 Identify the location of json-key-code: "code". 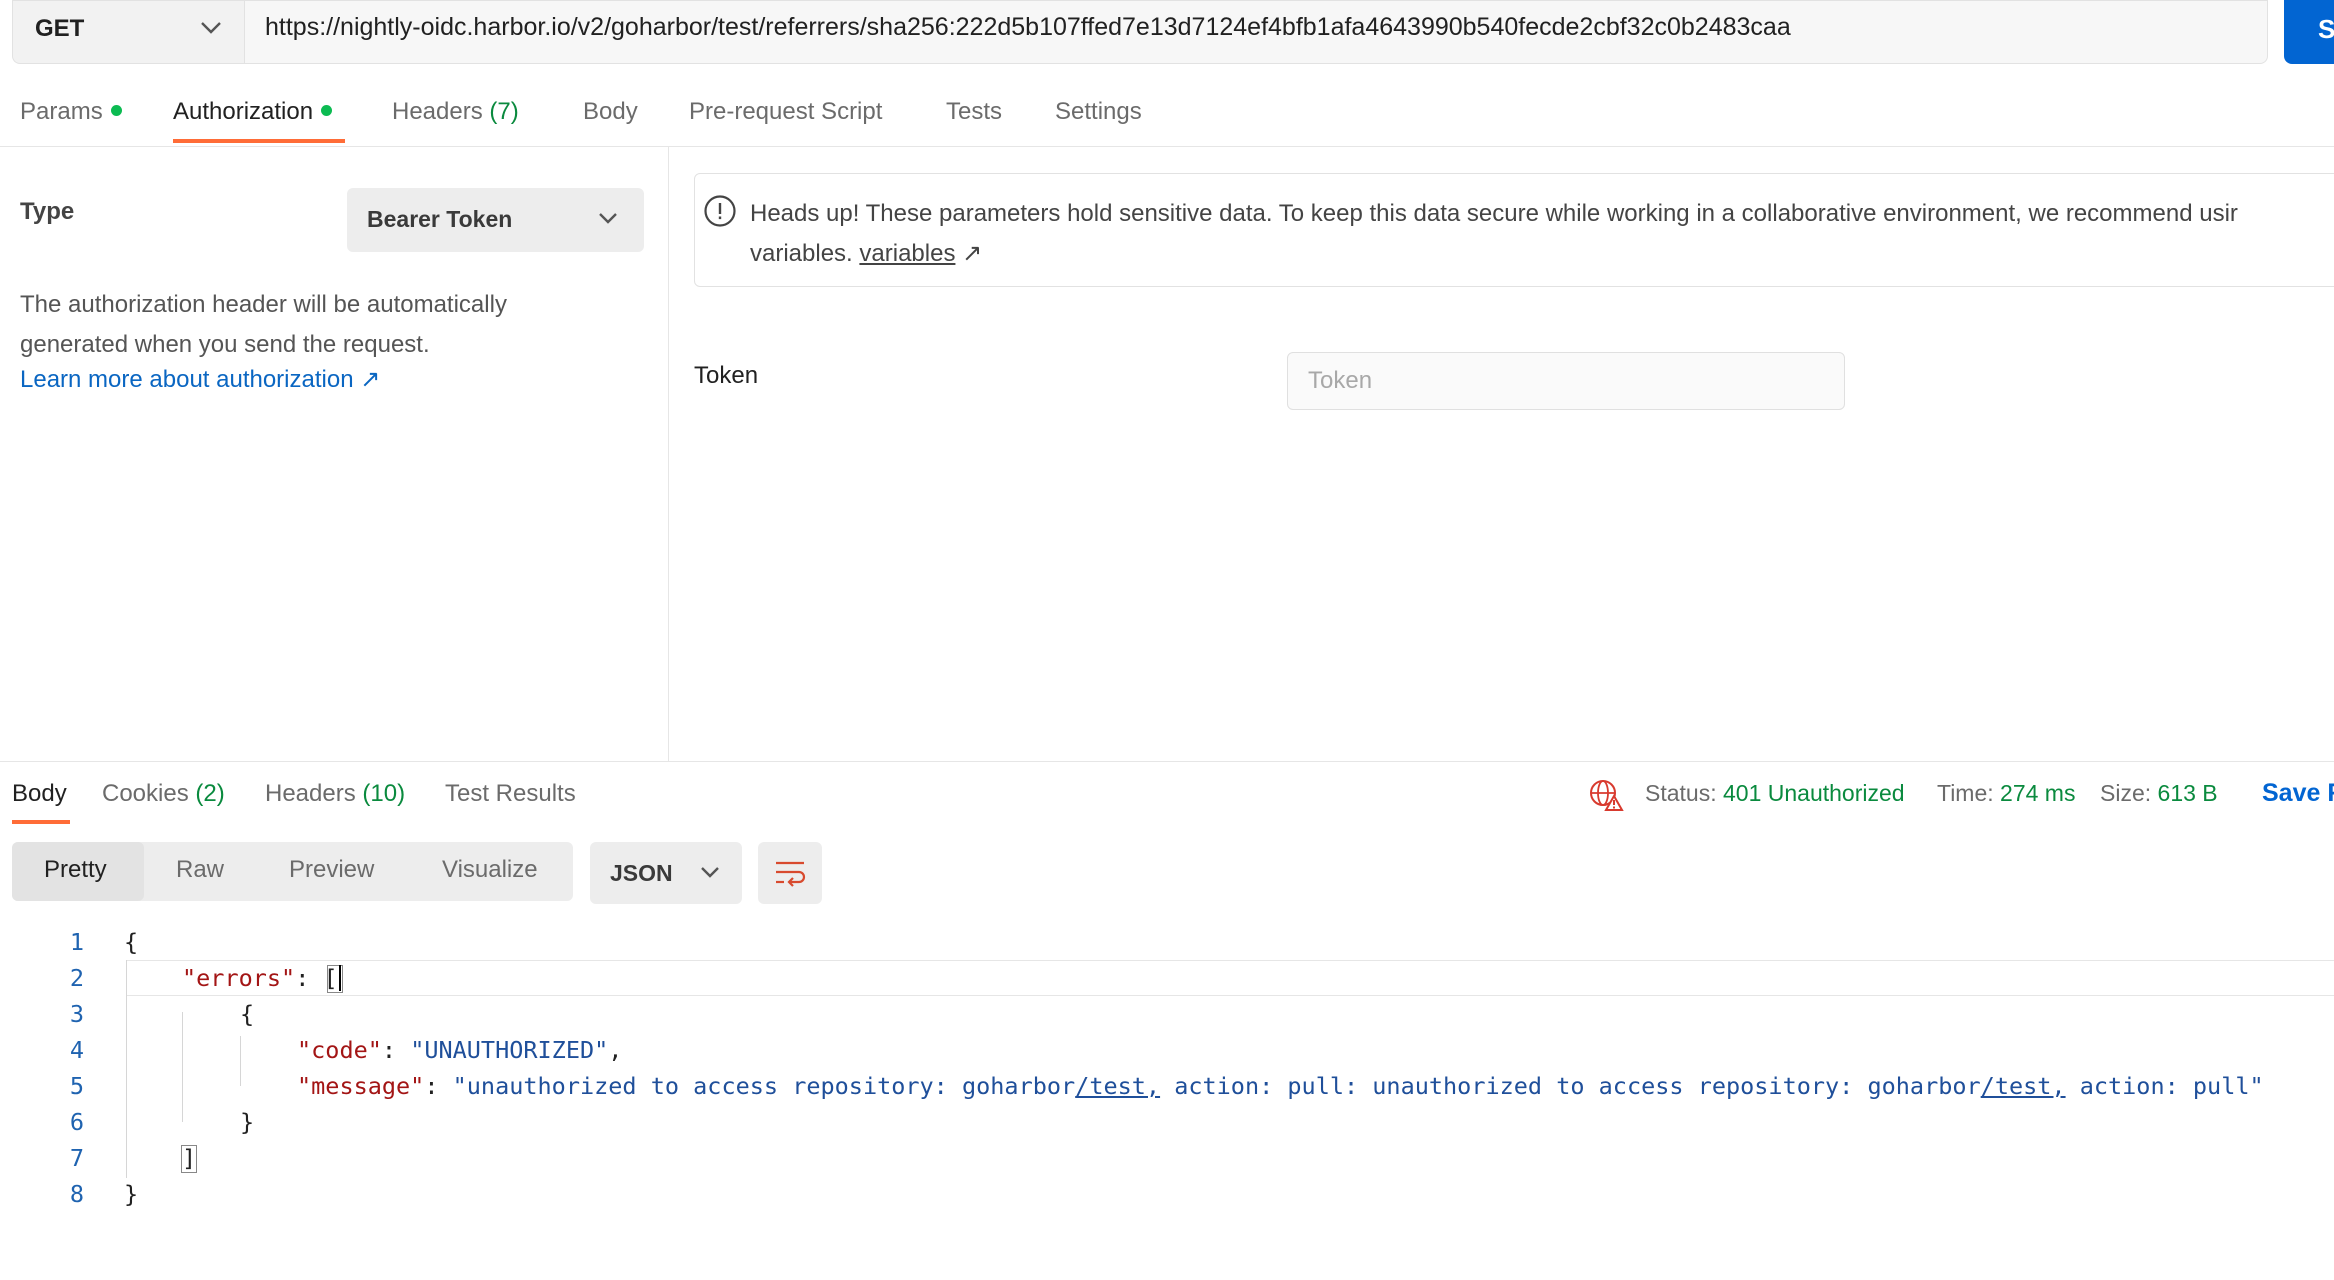
(339, 1050).